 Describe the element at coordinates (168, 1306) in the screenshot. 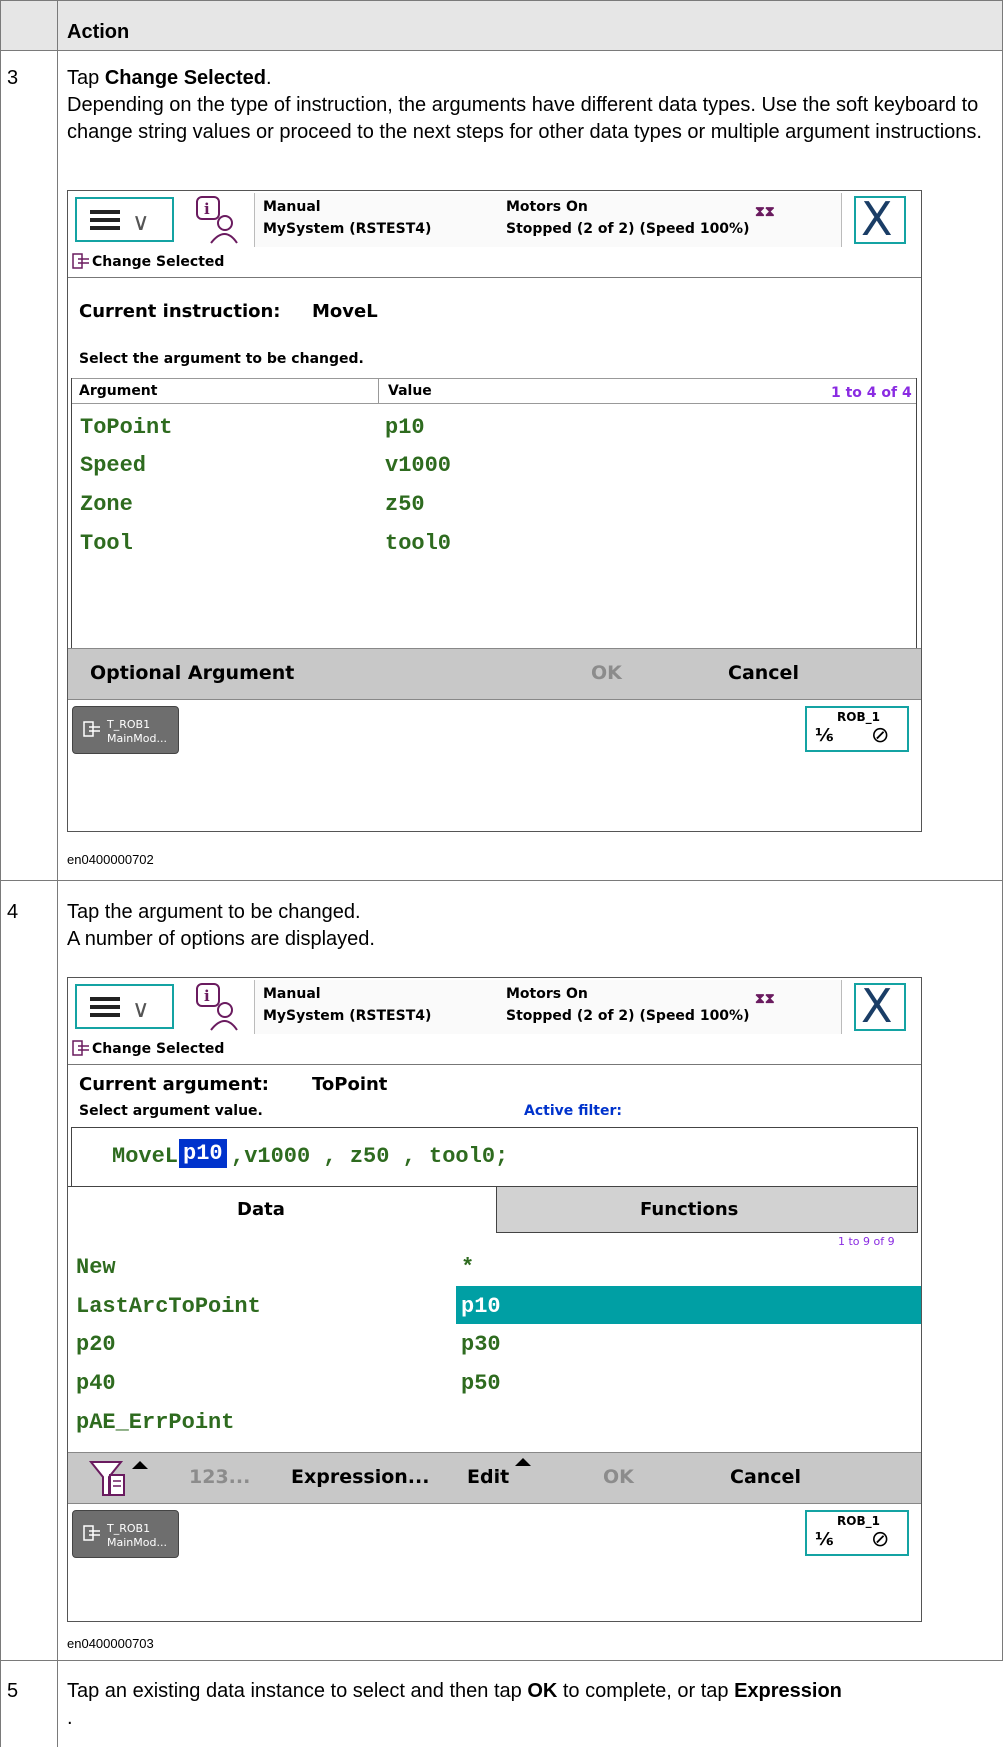

I see `list-item: LastArcToPoint` at that location.